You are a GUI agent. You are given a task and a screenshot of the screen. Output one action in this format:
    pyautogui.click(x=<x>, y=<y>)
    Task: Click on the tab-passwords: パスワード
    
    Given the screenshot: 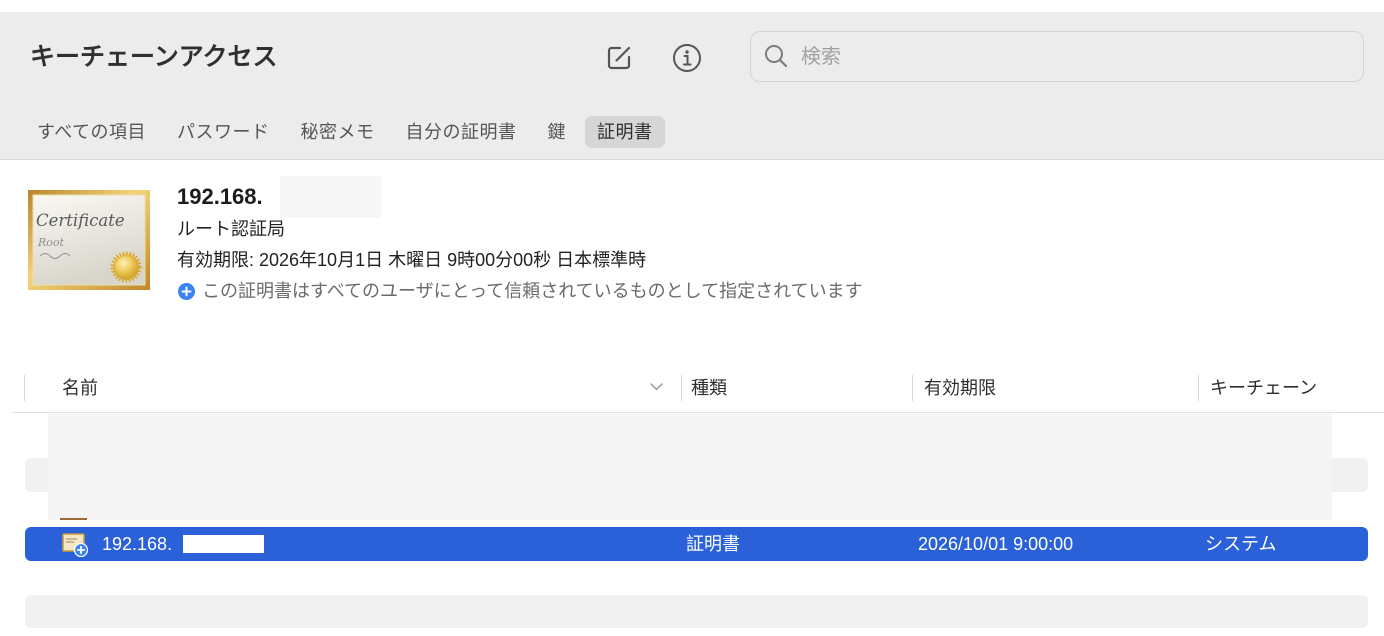 What is the action you would take?
    pyautogui.click(x=223, y=132)
    